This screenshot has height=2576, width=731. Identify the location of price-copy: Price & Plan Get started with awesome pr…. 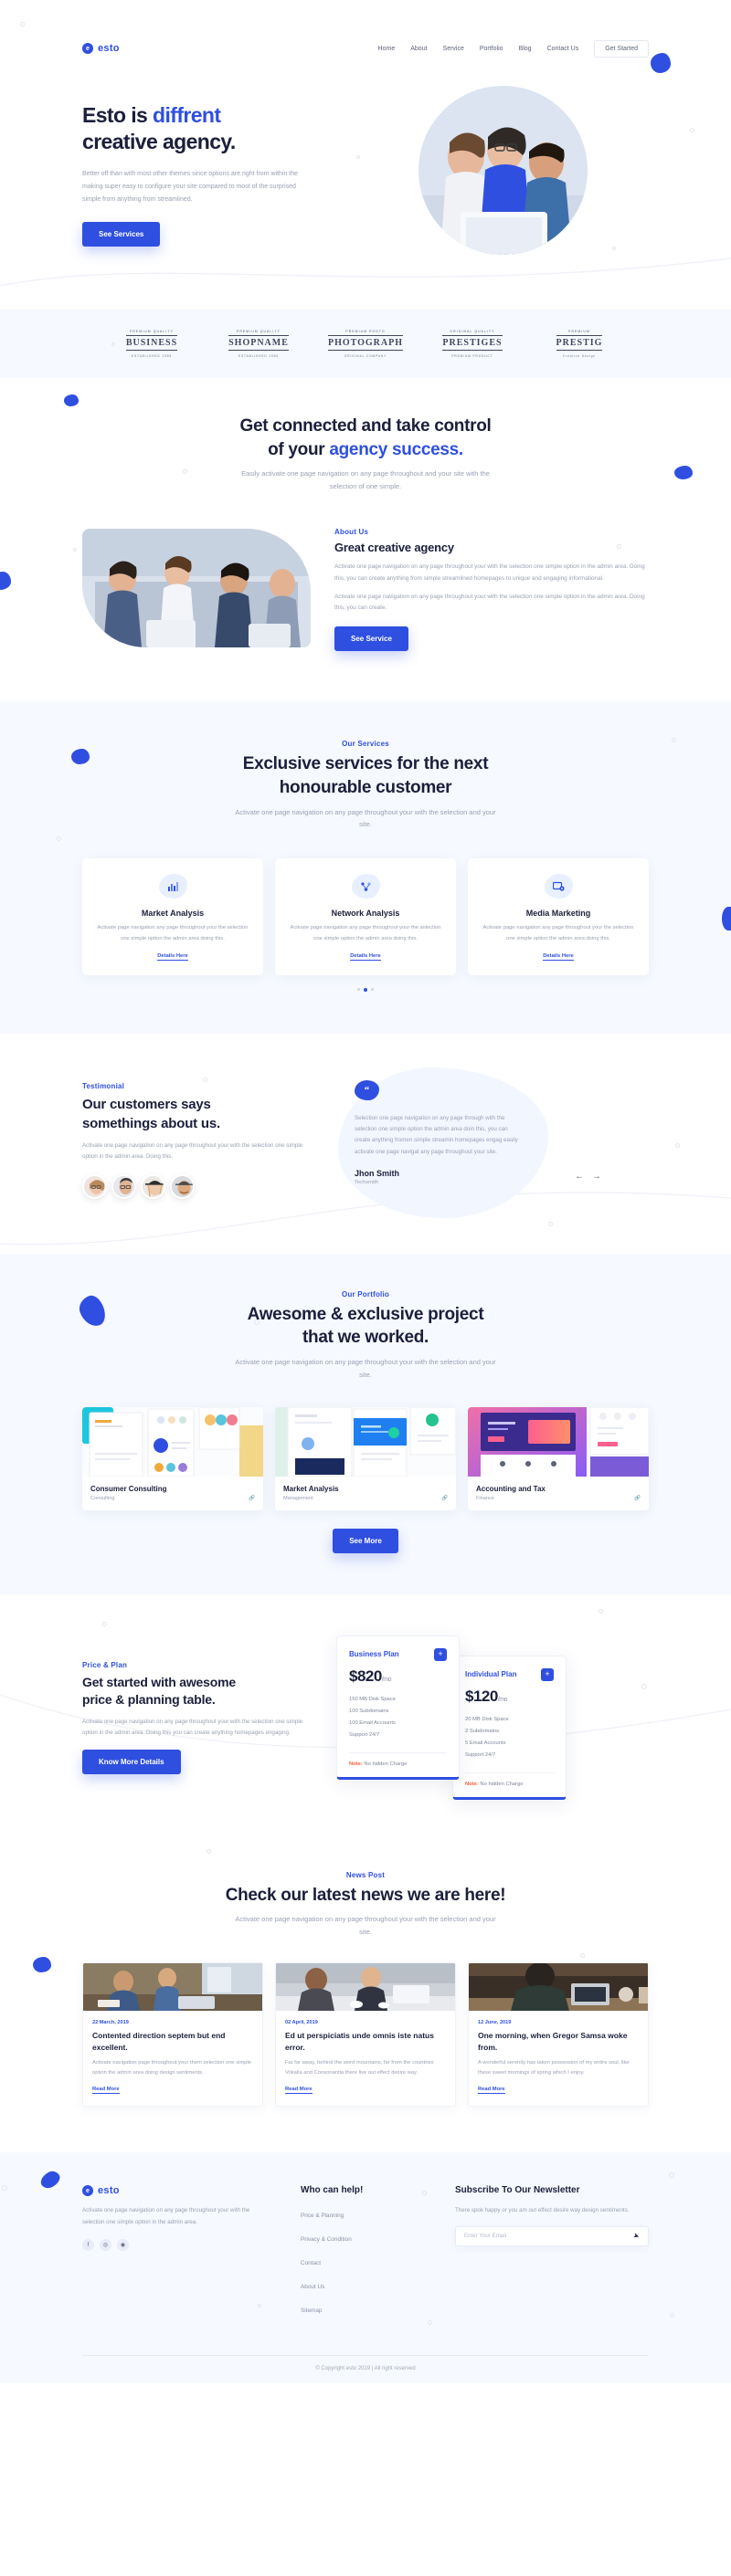
(196, 1717).